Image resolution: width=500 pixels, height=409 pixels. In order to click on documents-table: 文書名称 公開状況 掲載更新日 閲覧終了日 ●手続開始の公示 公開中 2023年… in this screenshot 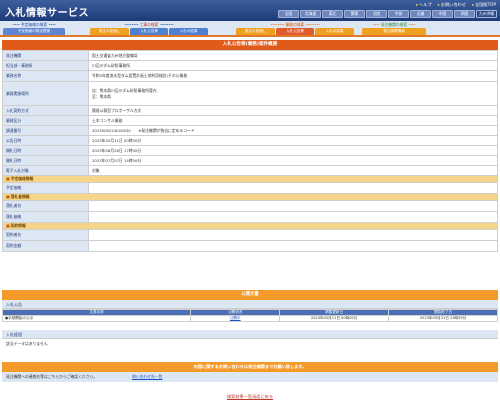, I will do `click(249, 315)`.